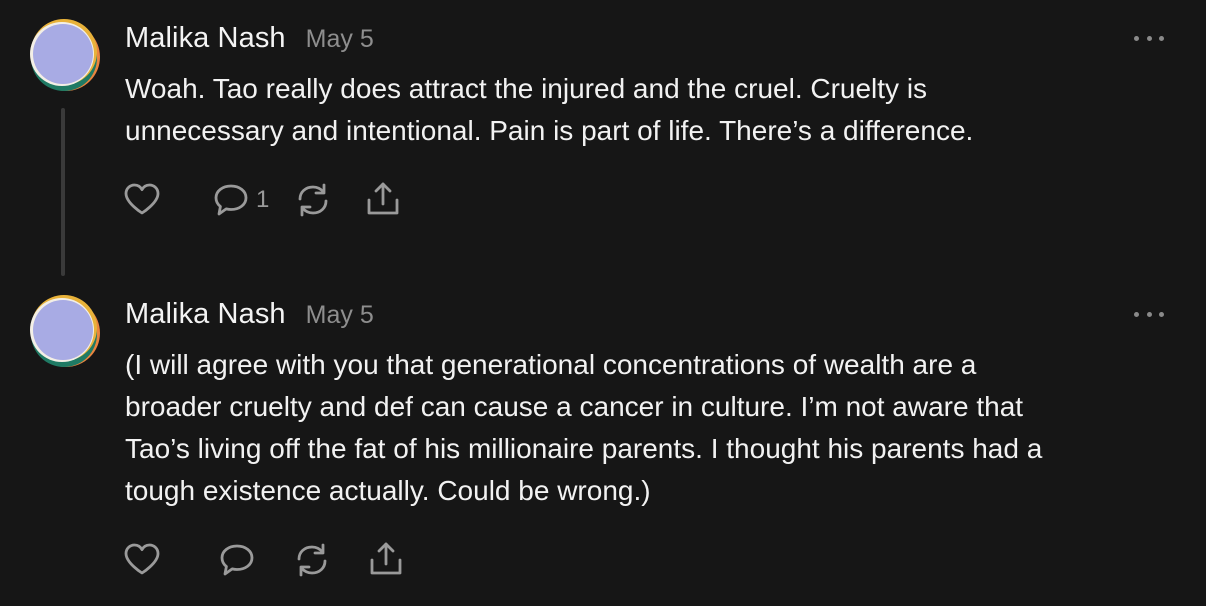  I want to click on thread-line, so click(63, 192).